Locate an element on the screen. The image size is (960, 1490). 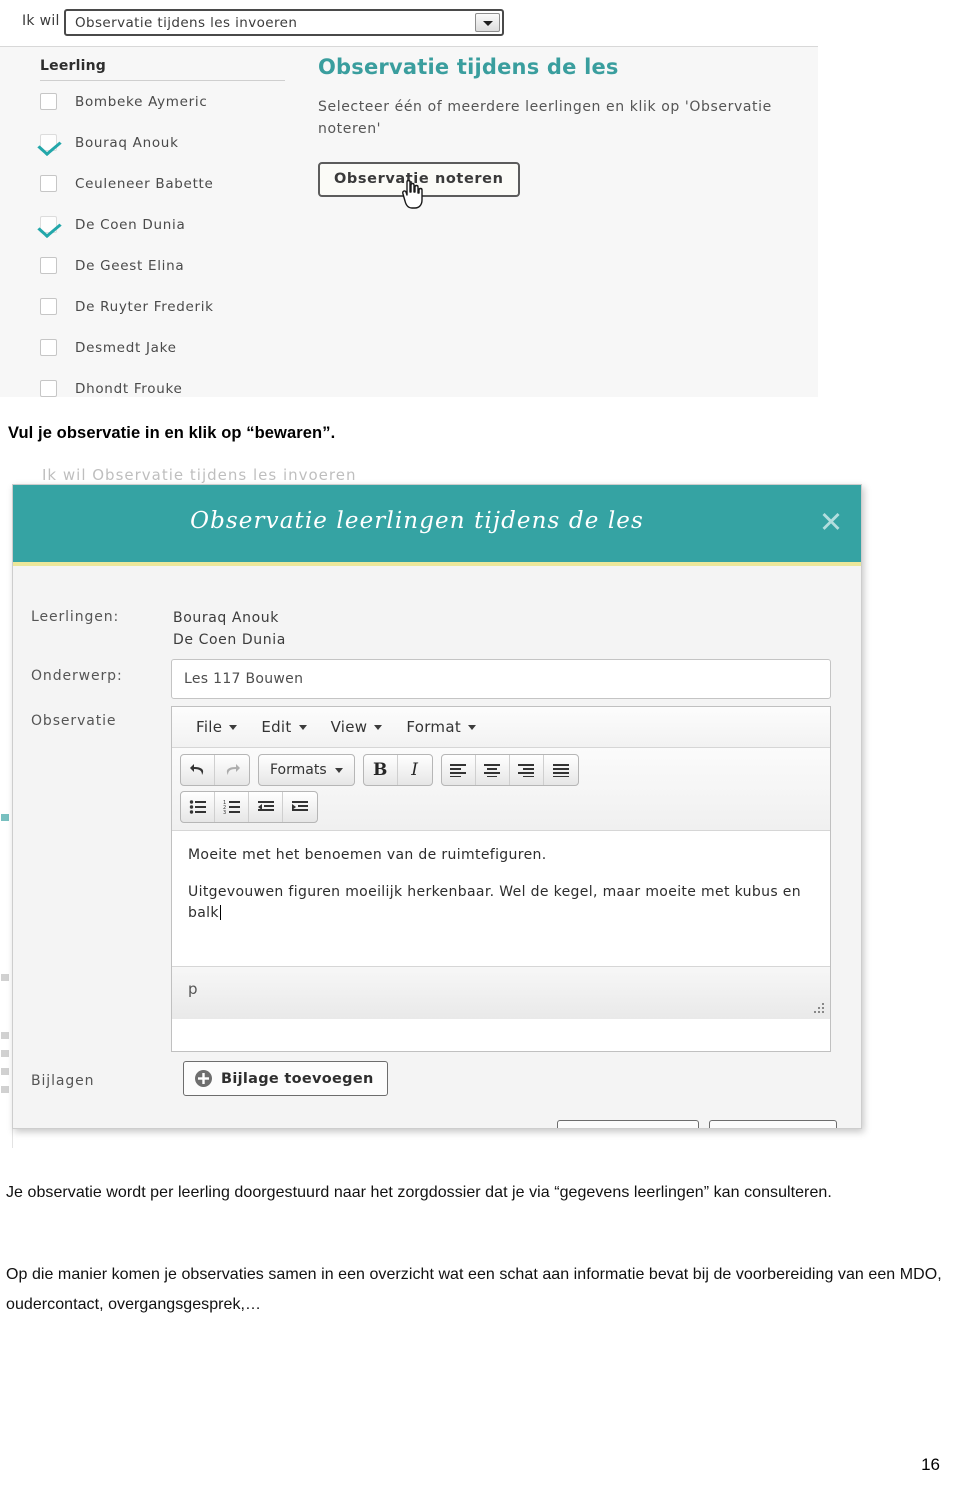
save-button: Bewaren is located at coordinates (772, 1124).